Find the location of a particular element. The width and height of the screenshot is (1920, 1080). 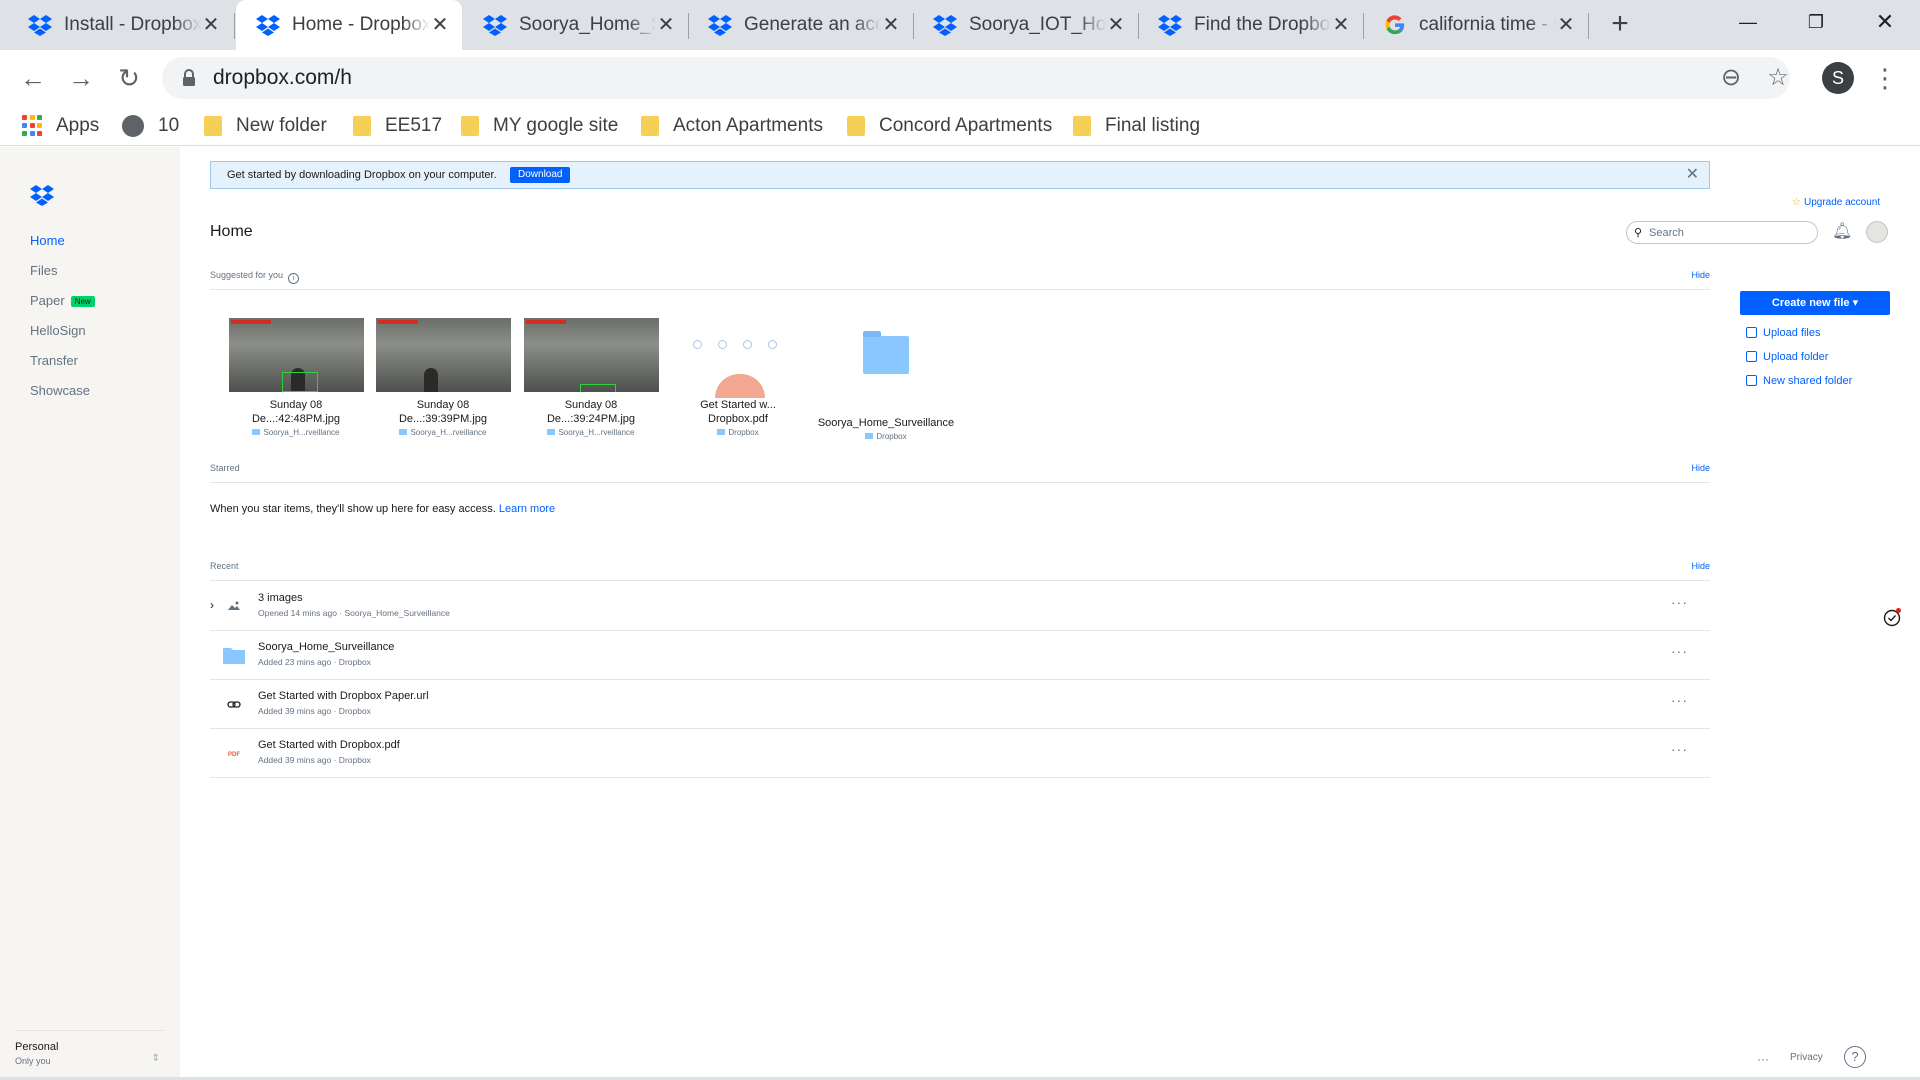

download-button: Download is located at coordinates (540, 175).